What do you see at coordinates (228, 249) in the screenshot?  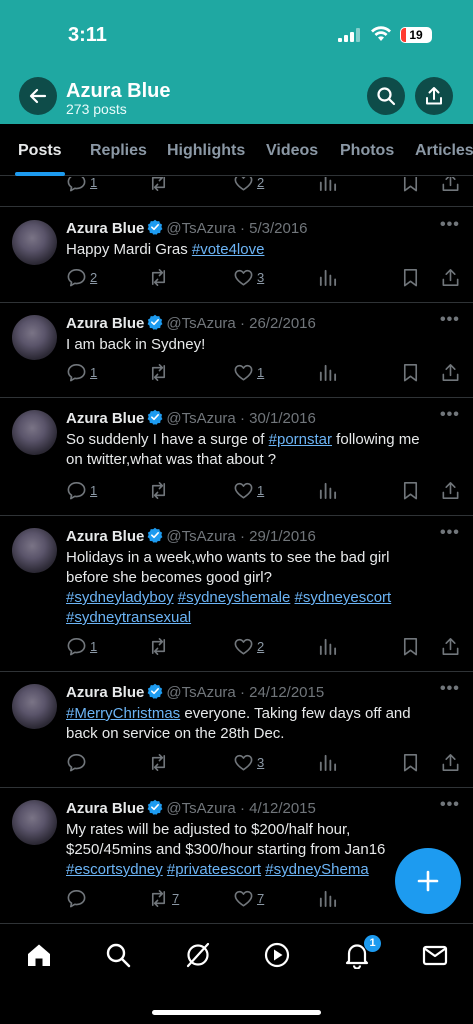 I see `hashtag-link: #vote4love` at bounding box center [228, 249].